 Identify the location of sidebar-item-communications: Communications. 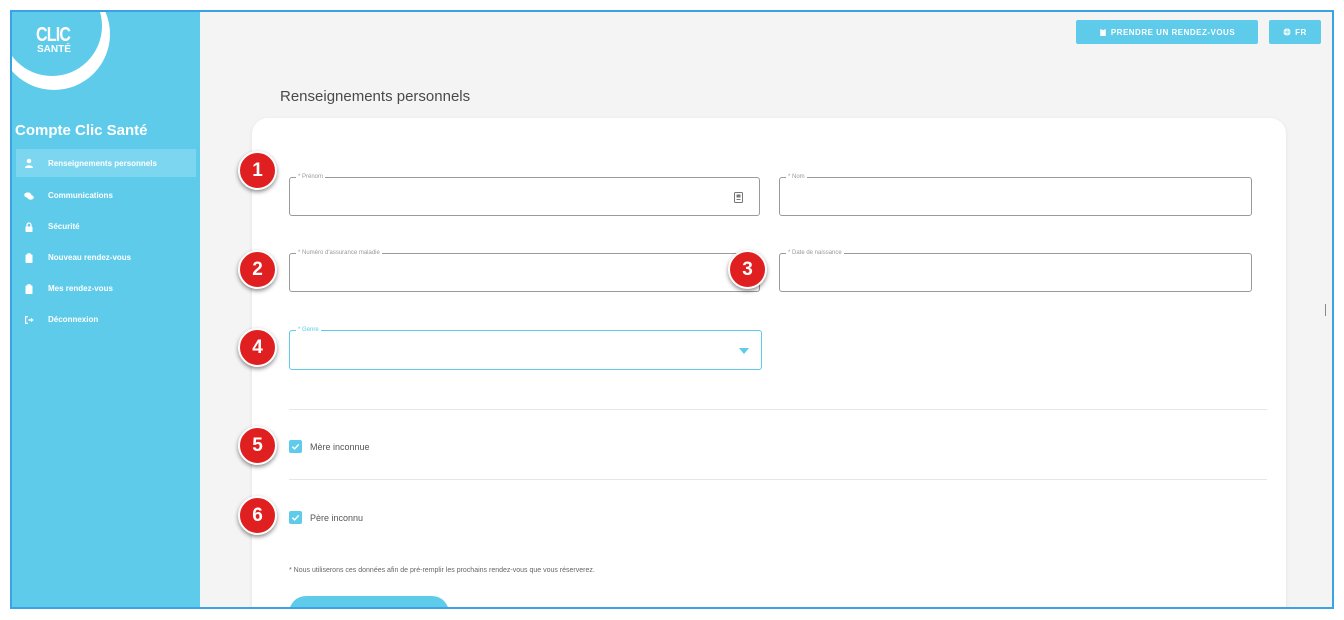
(106, 195).